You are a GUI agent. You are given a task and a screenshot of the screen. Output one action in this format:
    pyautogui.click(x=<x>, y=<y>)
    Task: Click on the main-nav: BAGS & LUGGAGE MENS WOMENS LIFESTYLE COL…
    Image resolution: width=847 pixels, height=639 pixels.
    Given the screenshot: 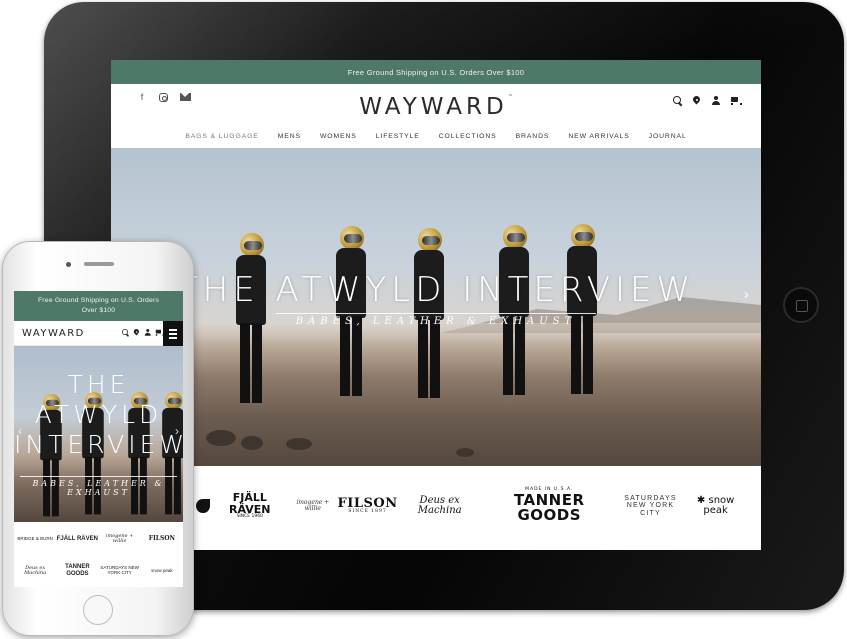 What is the action you would take?
    pyautogui.click(x=436, y=136)
    